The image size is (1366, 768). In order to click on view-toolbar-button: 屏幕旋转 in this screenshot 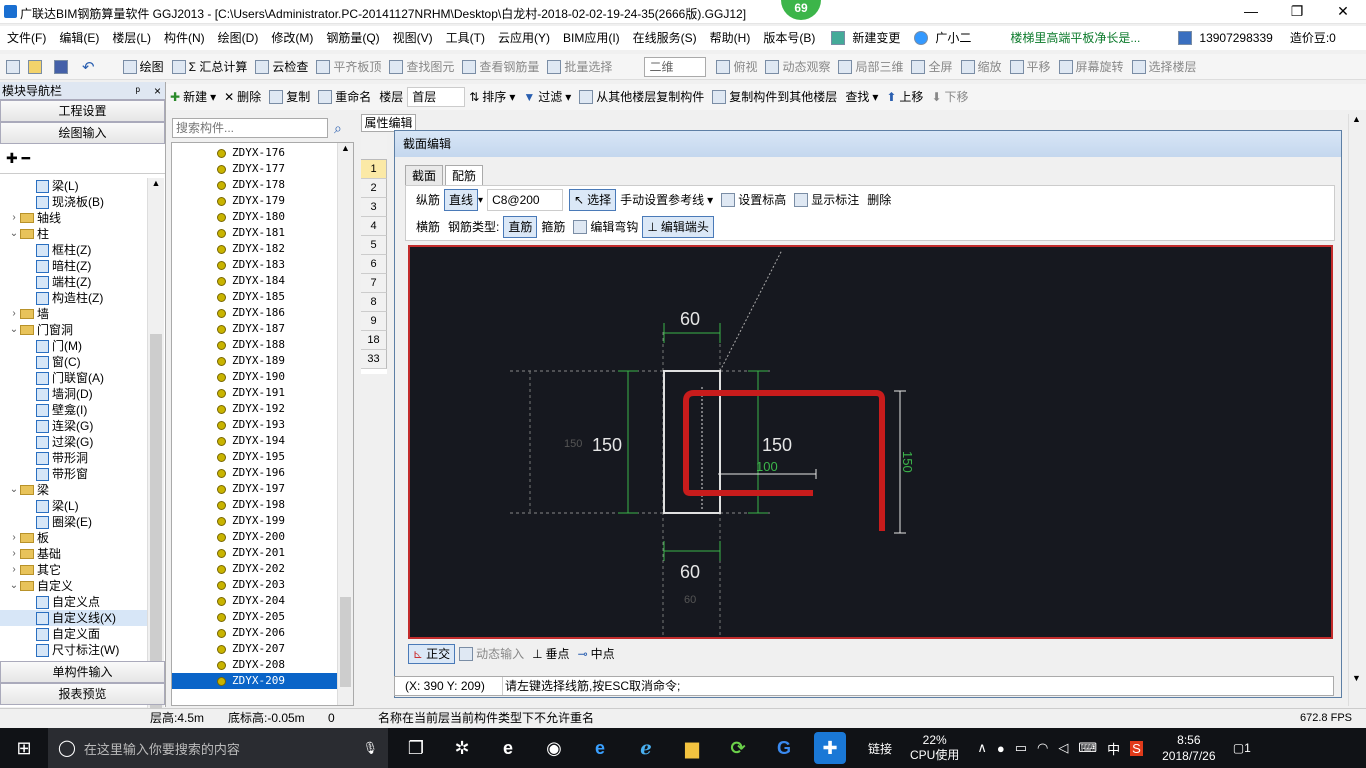, I will do `click(1091, 67)`.